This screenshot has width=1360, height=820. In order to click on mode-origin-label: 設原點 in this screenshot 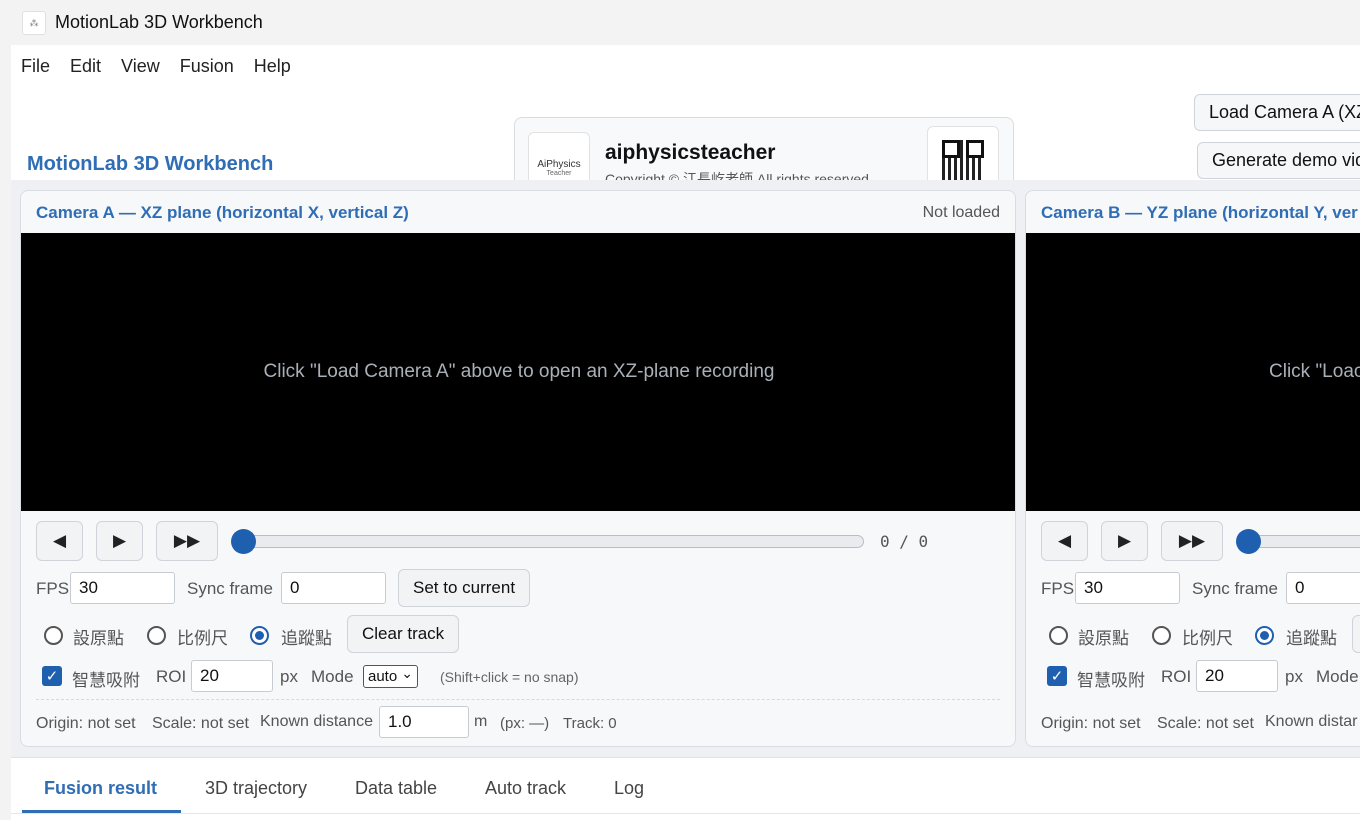, I will do `click(98, 638)`.